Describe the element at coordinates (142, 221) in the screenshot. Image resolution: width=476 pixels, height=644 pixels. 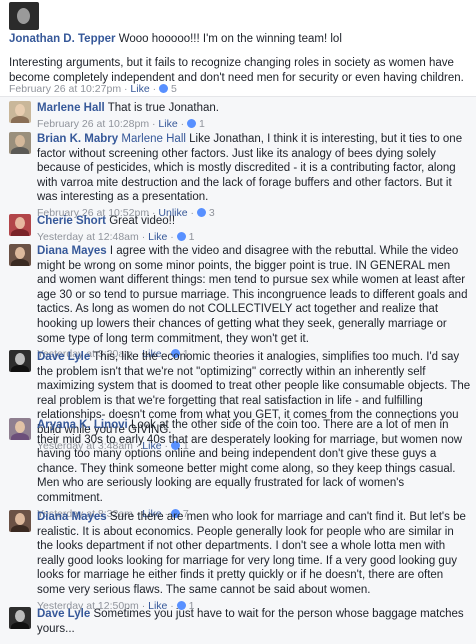
I see `comment-text: Great video!!` at that location.